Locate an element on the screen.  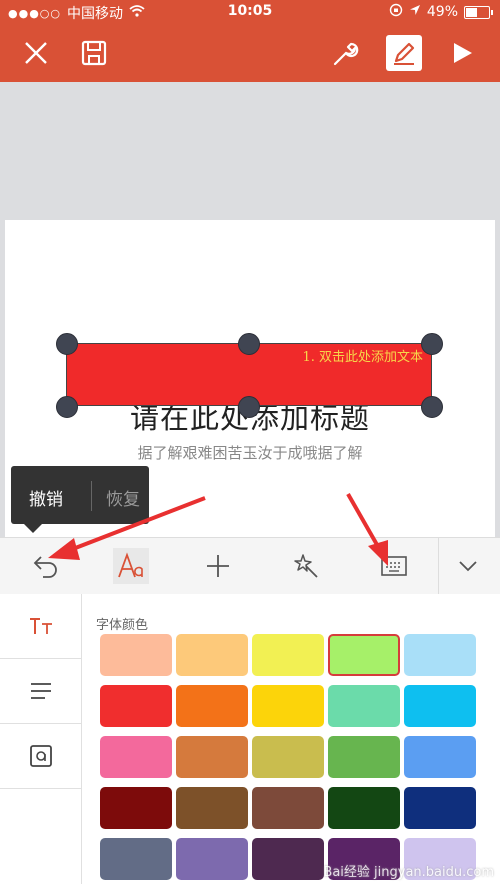
align-icon is located at coordinates (40, 691).